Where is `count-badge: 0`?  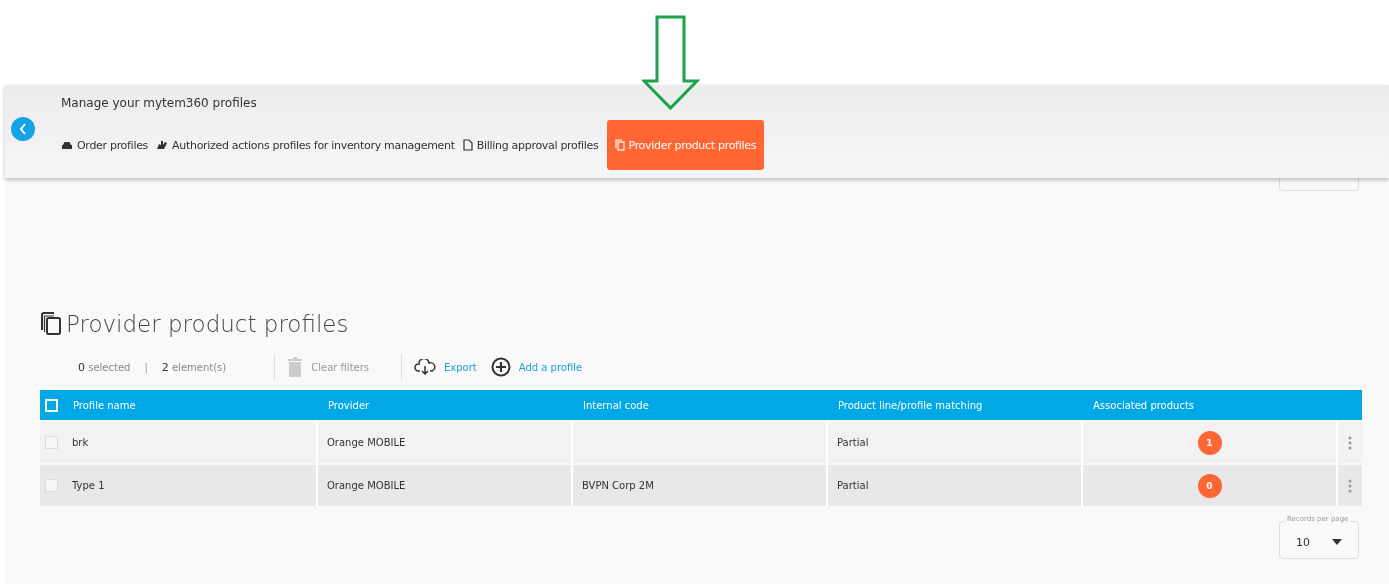
count-badge: 0 is located at coordinates (1209, 485).